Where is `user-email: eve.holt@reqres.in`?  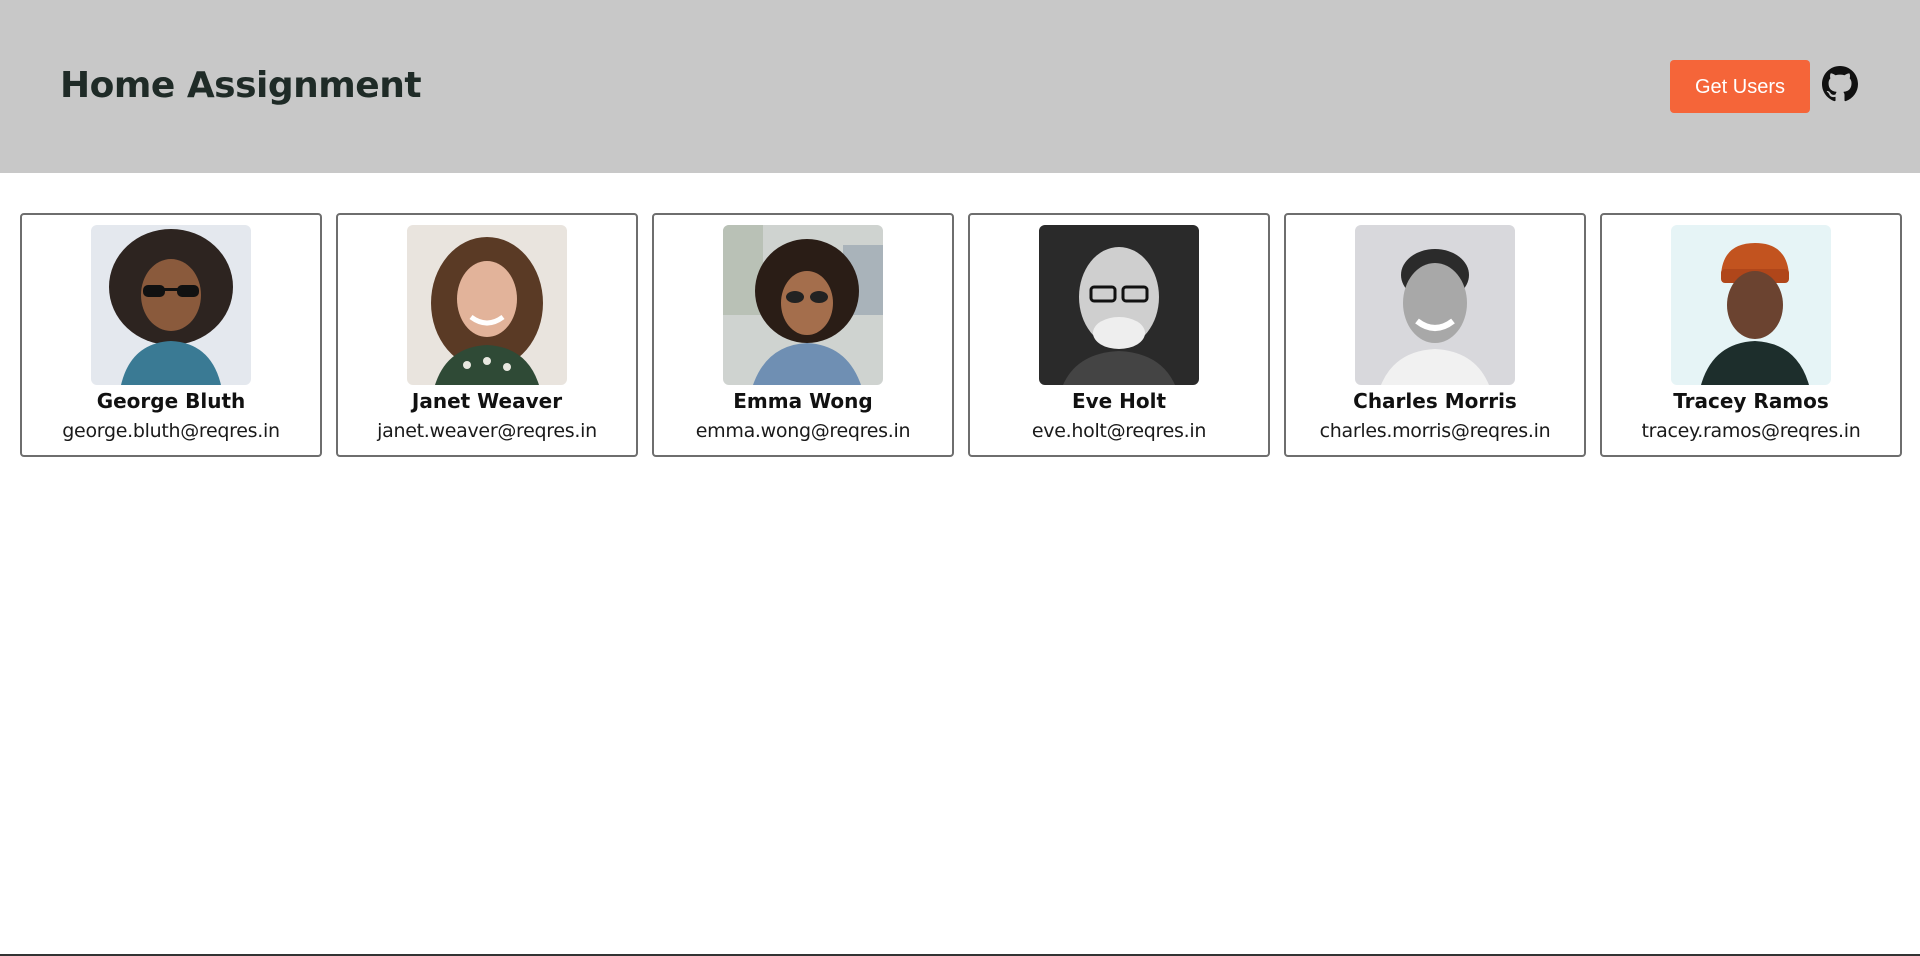 user-email: eve.holt@reqres.in is located at coordinates (1119, 431).